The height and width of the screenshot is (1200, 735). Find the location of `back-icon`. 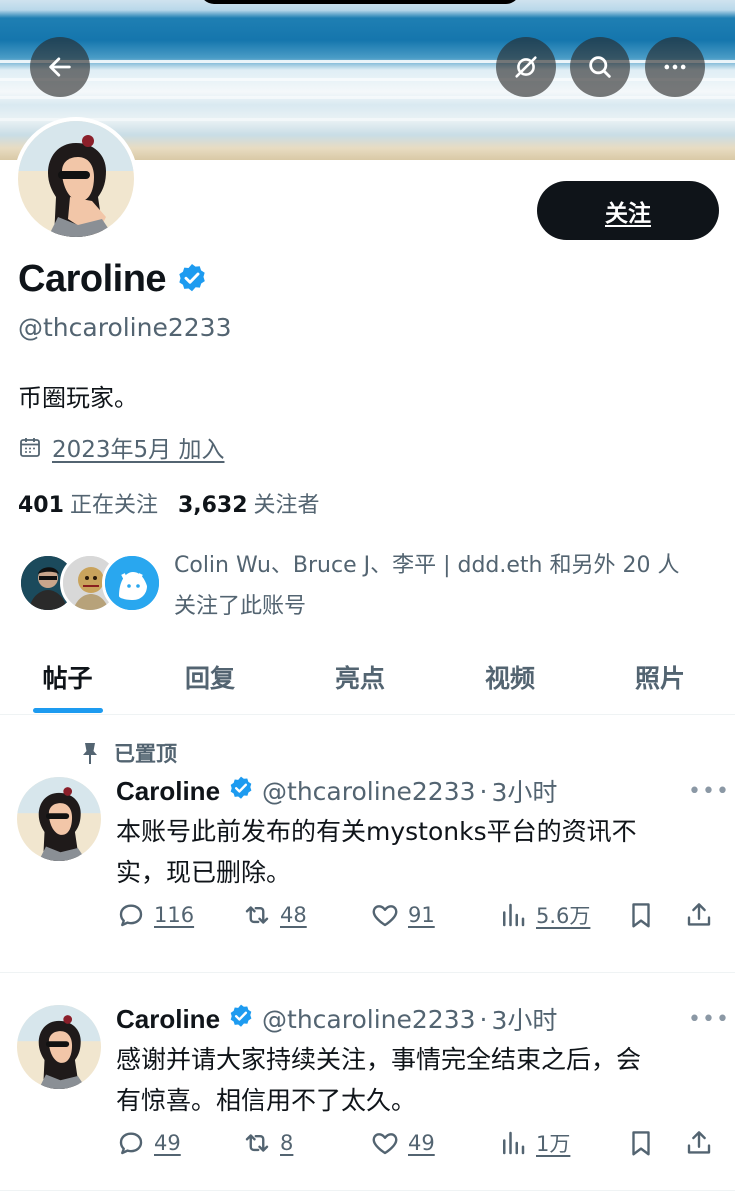

back-icon is located at coordinates (60, 67).